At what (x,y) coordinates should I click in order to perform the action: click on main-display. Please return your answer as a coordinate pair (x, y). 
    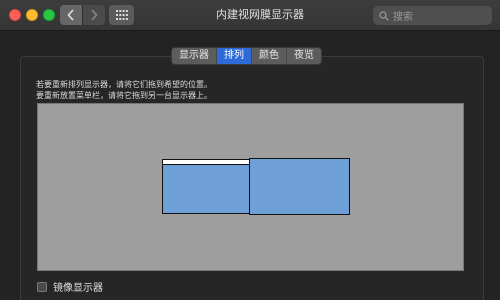
    Looking at the image, I should click on (206, 186).